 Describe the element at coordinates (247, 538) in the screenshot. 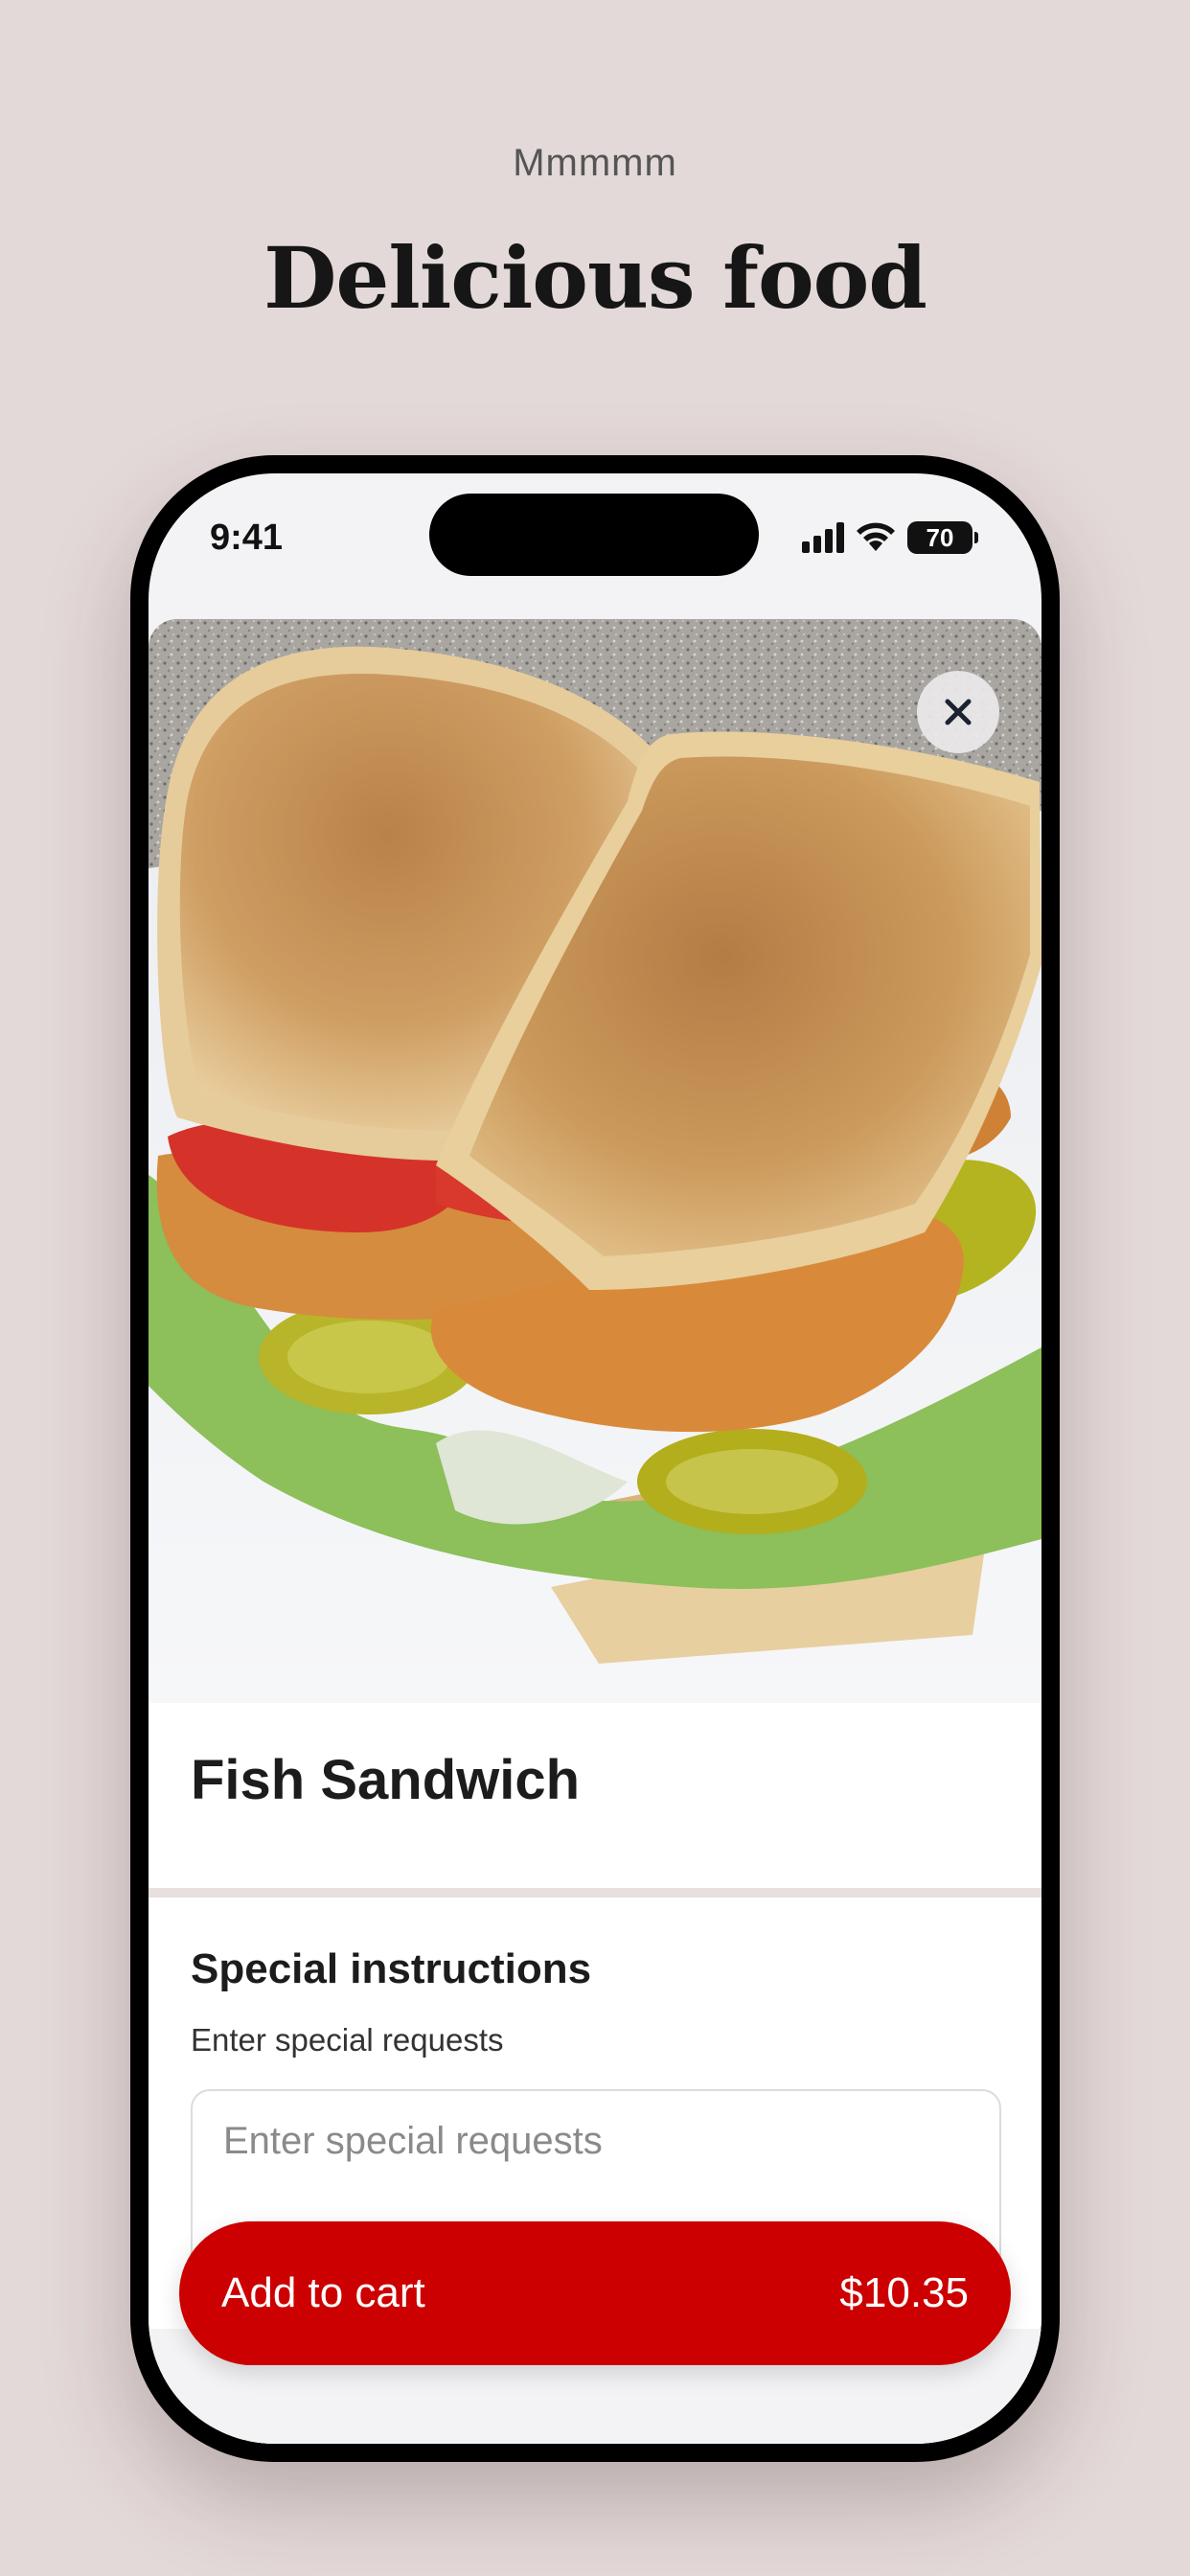

I see `status-time: 9:41` at that location.